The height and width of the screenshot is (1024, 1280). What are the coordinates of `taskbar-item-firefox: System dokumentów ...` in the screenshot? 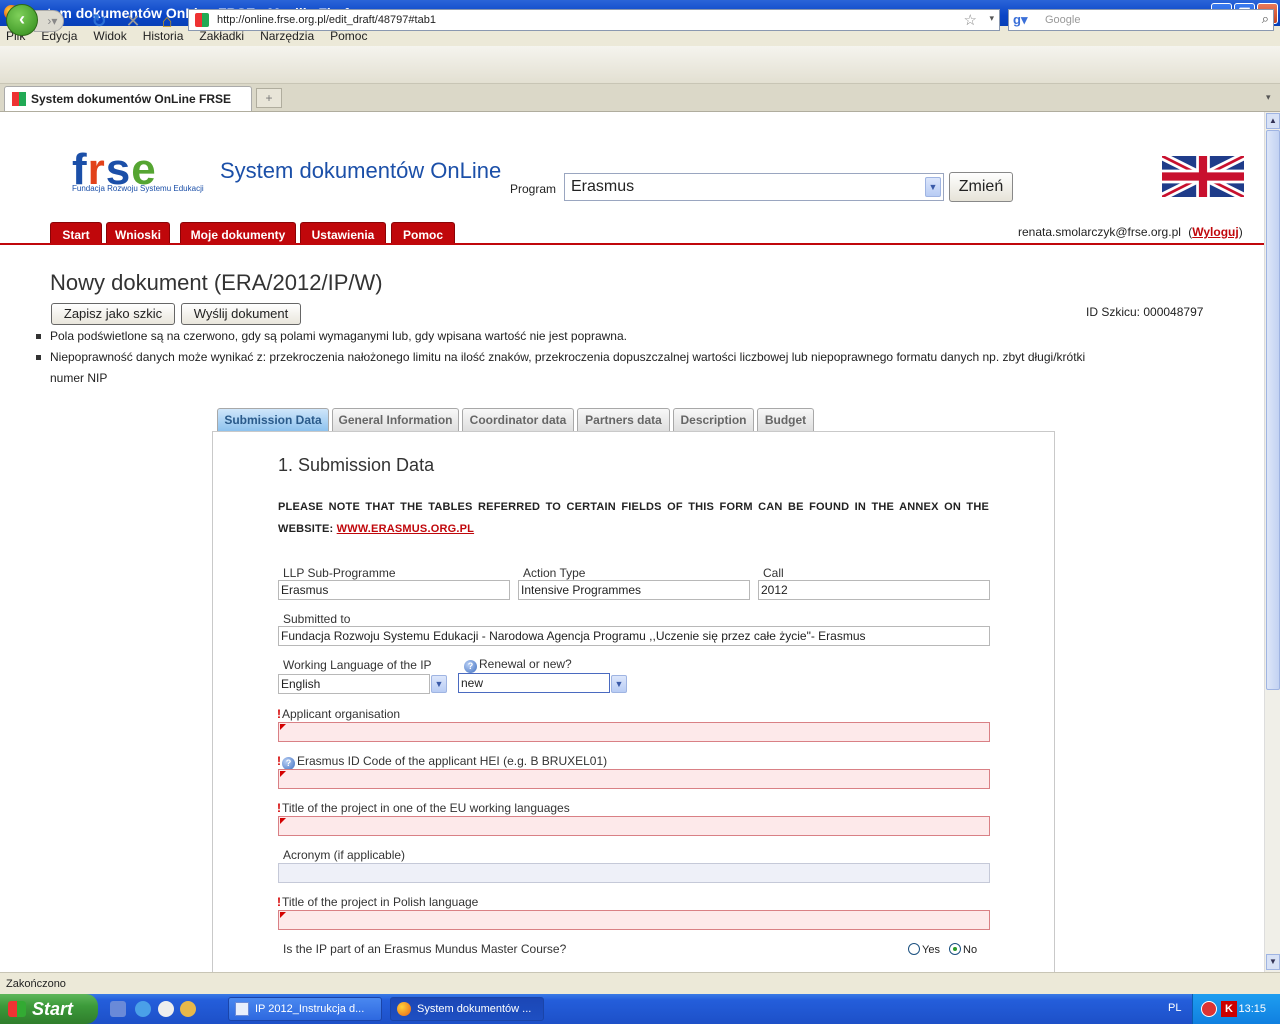 It's located at (467, 1009).